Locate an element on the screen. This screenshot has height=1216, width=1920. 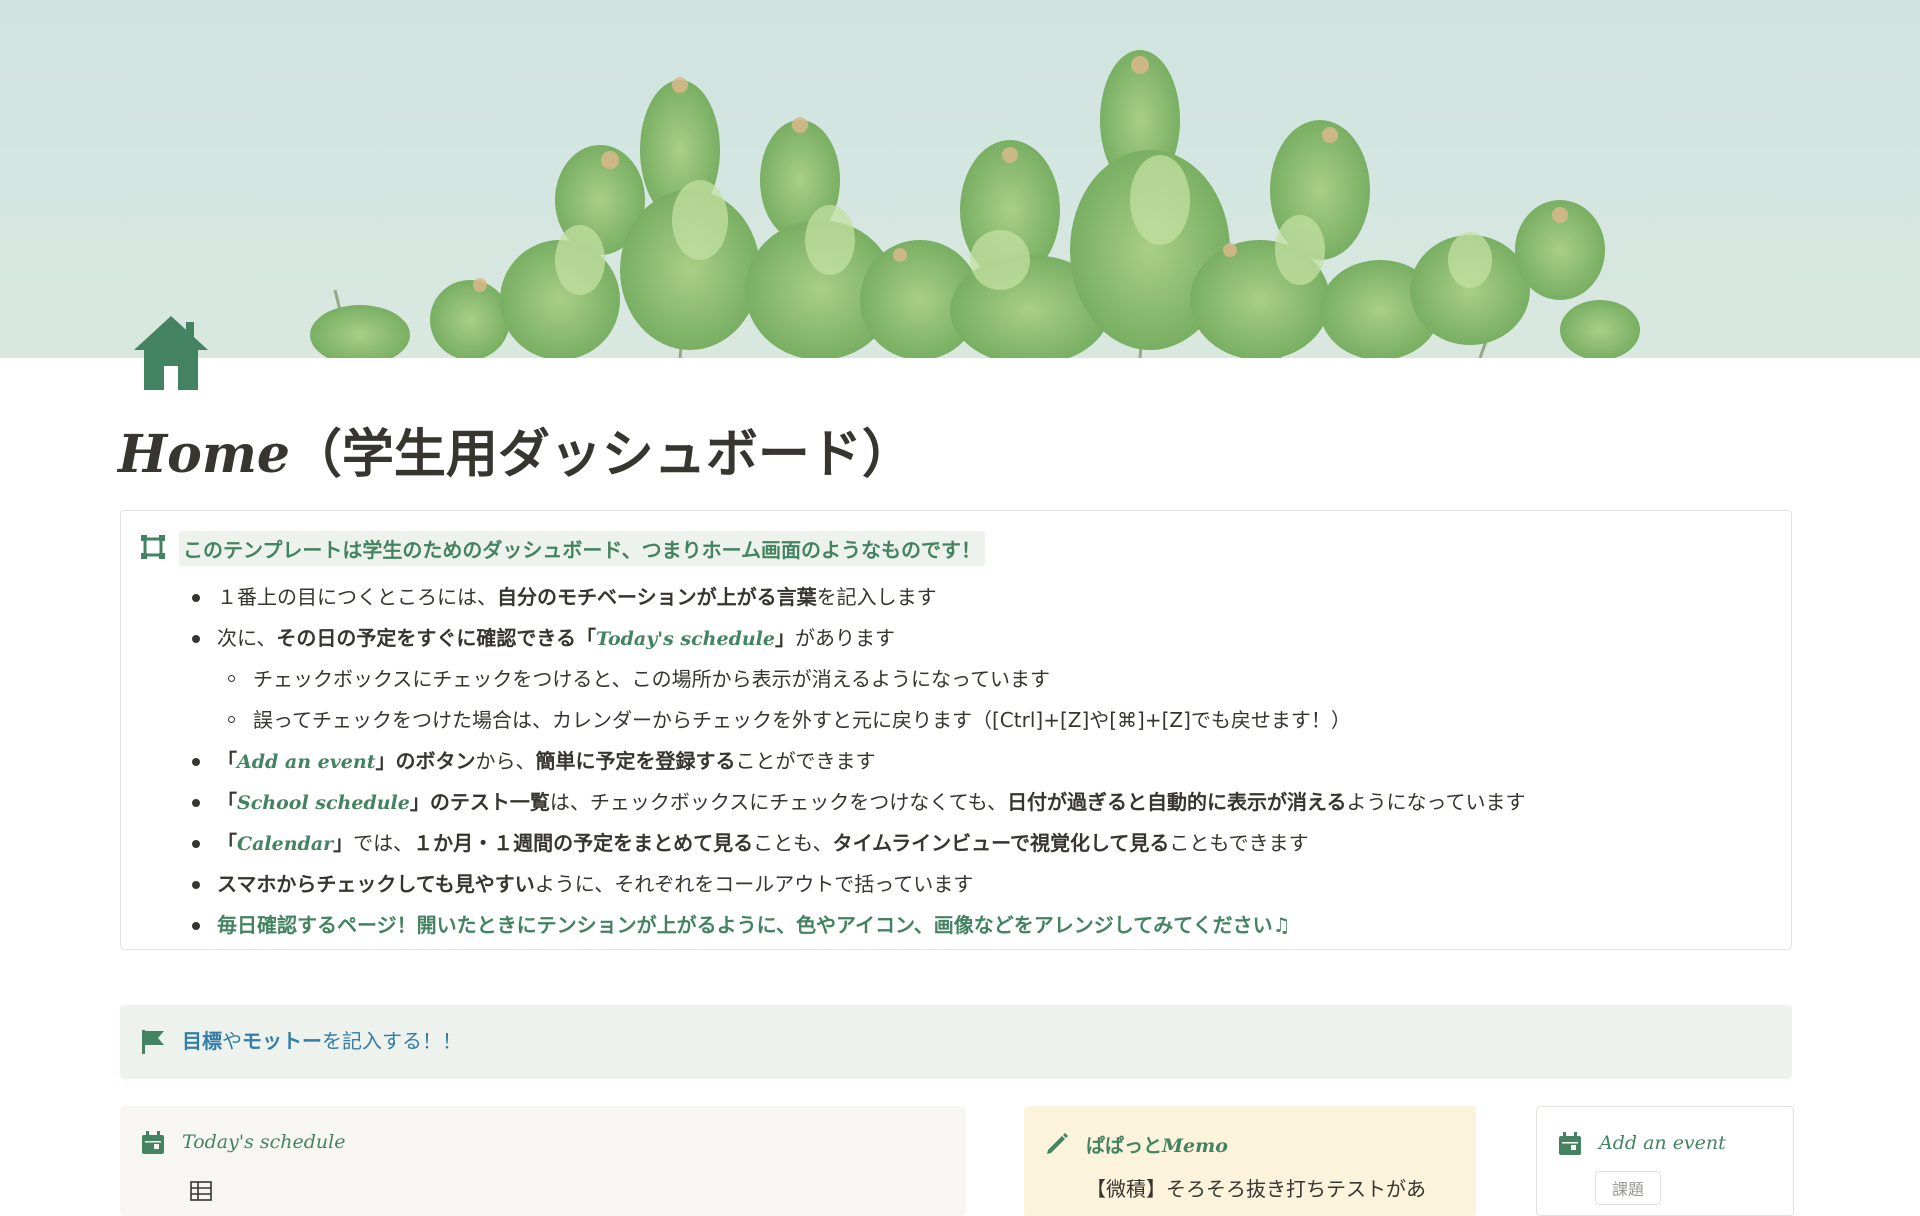
bold-text: 目標 is located at coordinates (202, 1041).